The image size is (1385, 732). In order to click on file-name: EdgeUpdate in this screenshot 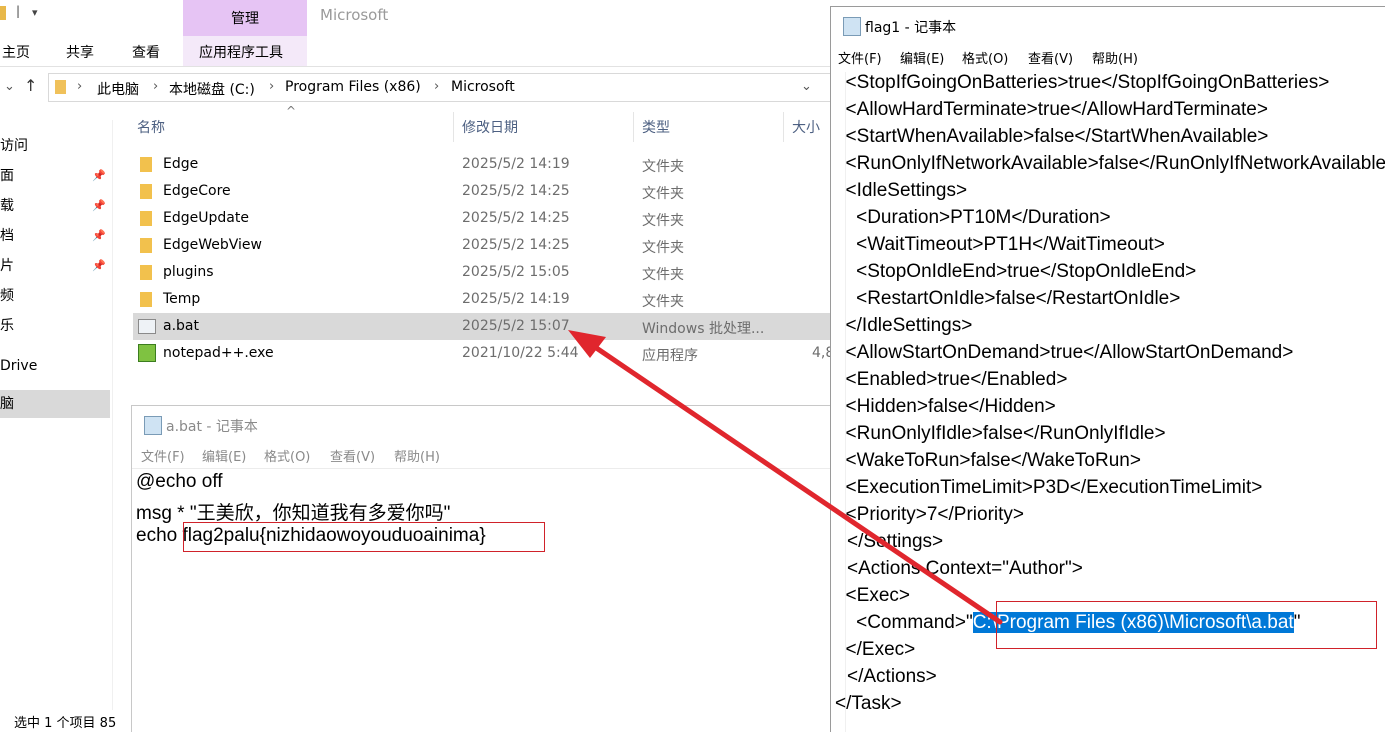, I will do `click(206, 218)`.